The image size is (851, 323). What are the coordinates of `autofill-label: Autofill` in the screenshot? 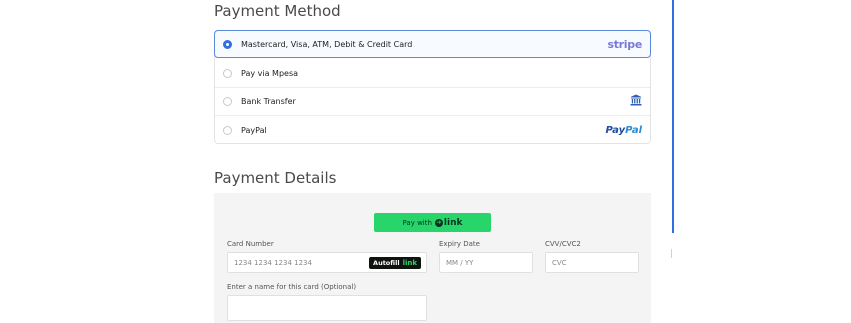 It's located at (386, 263).